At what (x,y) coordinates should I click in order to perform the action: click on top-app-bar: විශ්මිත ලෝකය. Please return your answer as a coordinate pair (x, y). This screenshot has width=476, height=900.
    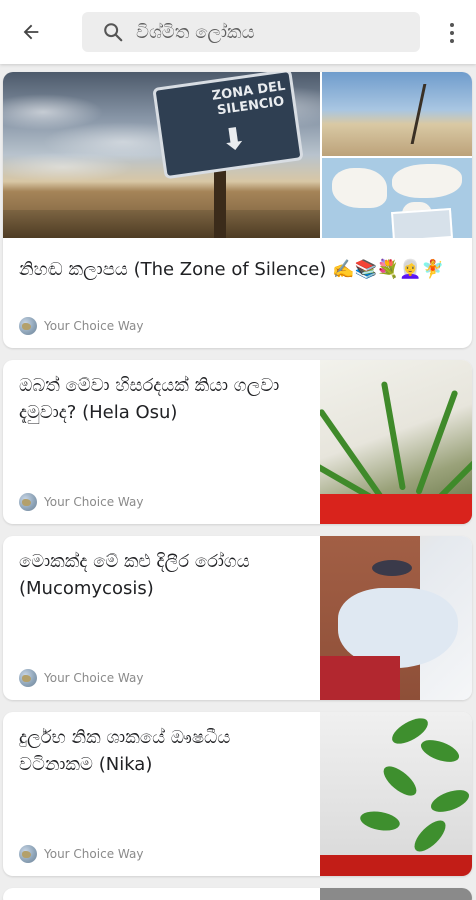
    Looking at the image, I should click on (238, 32).